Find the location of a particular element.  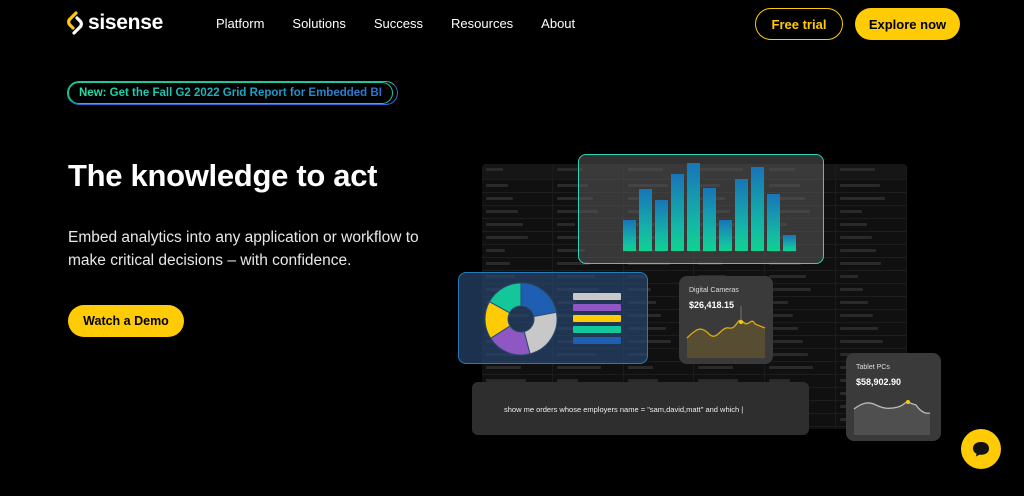

explore-now-button: Explore now is located at coordinates (907, 24).